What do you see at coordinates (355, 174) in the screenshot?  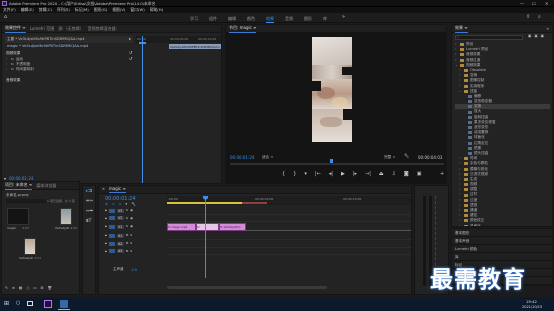 I see `step-forward-icon: |▸` at bounding box center [355, 174].